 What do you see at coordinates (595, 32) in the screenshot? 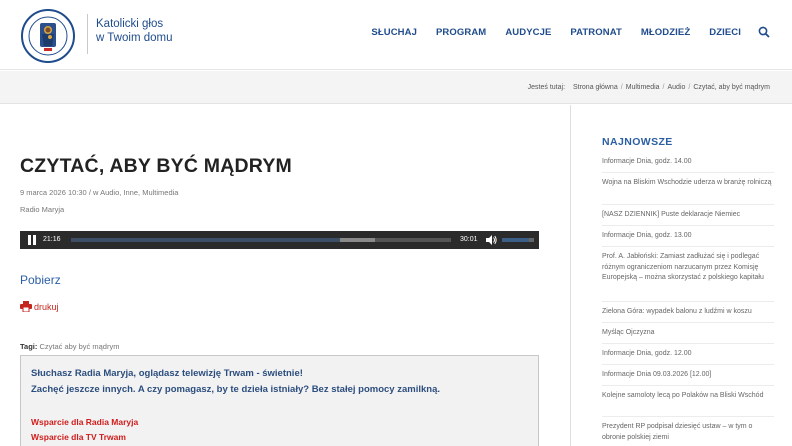
I see `nav-item-patronat: PATRONAT` at bounding box center [595, 32].